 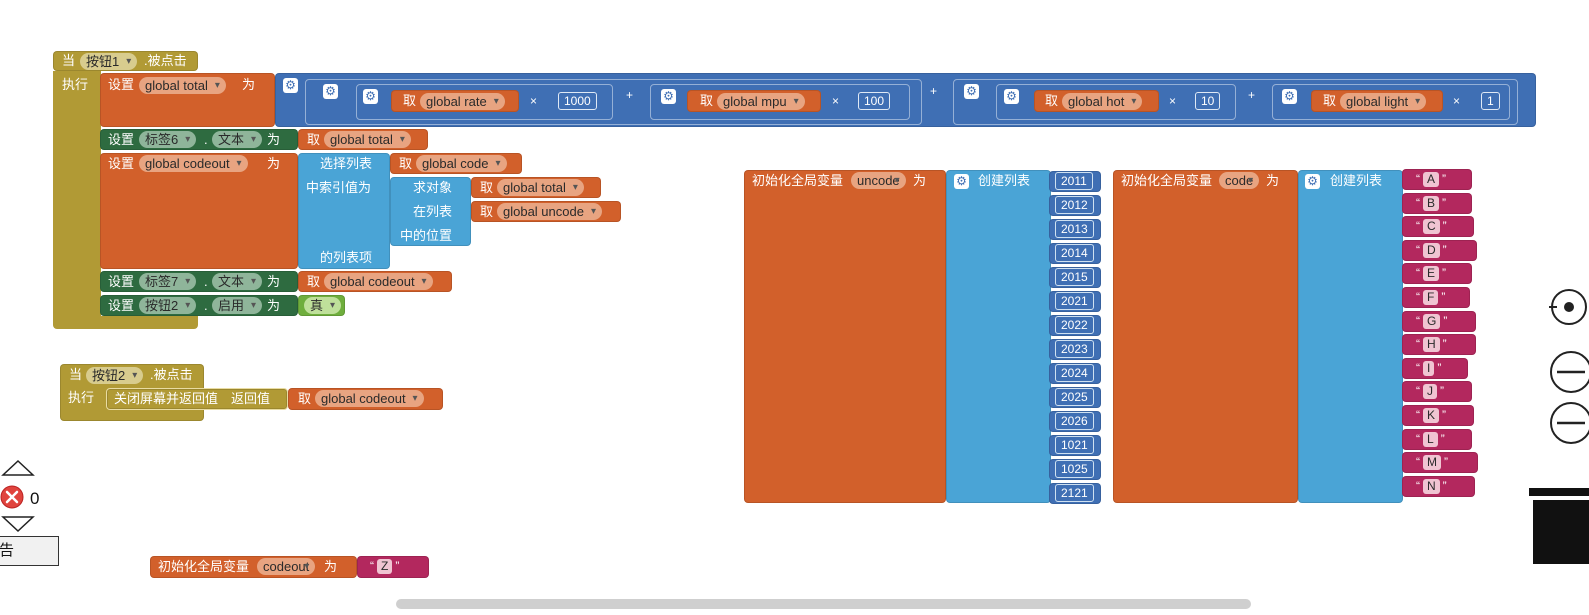 I want to click on zoom-out-icon, so click(x=1569, y=423).